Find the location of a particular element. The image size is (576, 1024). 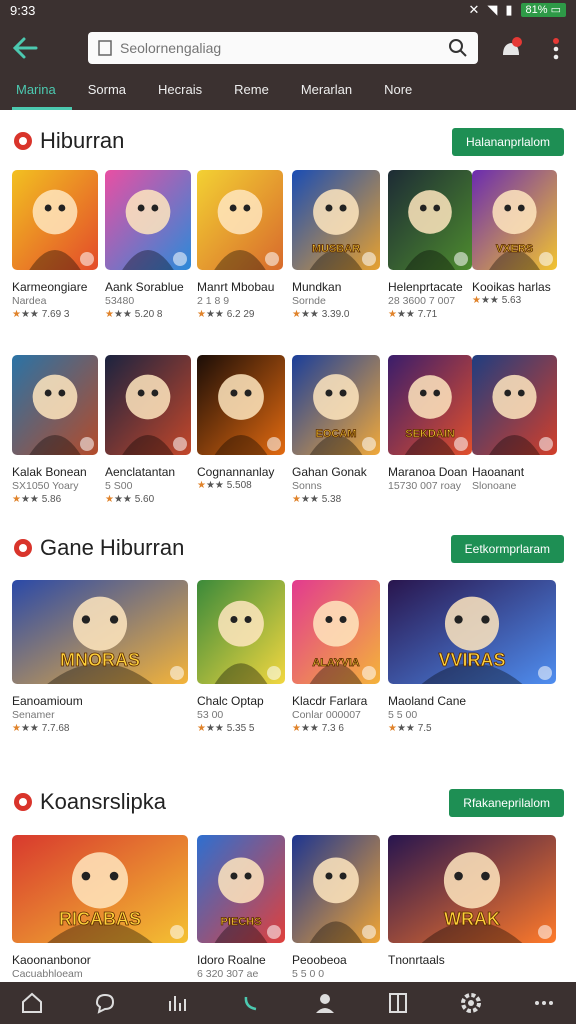

phone-icon is located at coordinates (251, 1003).